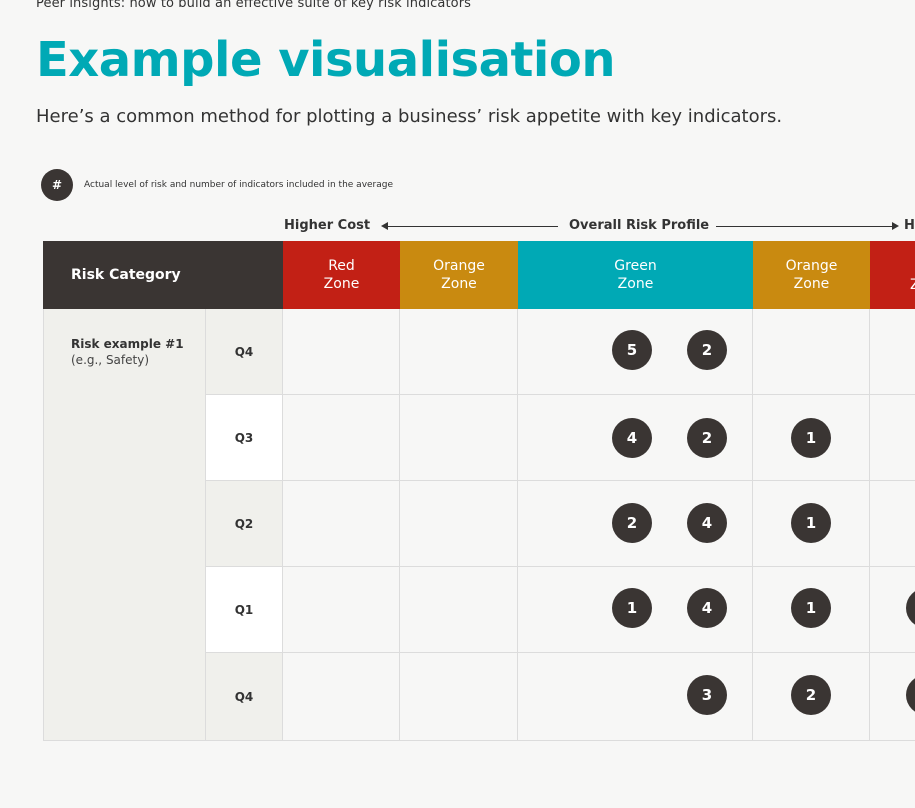 The image size is (915, 808). What do you see at coordinates (912, 284) in the screenshot?
I see `zone-label: Z` at bounding box center [912, 284].